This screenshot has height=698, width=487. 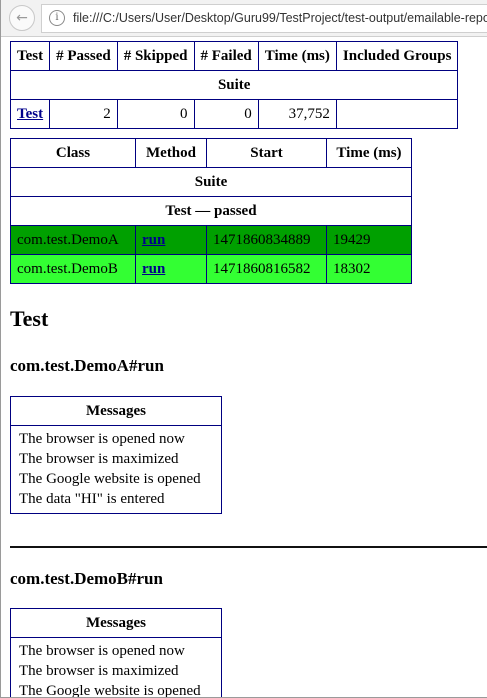 What do you see at coordinates (397, 56) in the screenshot?
I see `col-included-groups: Included Groups` at bounding box center [397, 56].